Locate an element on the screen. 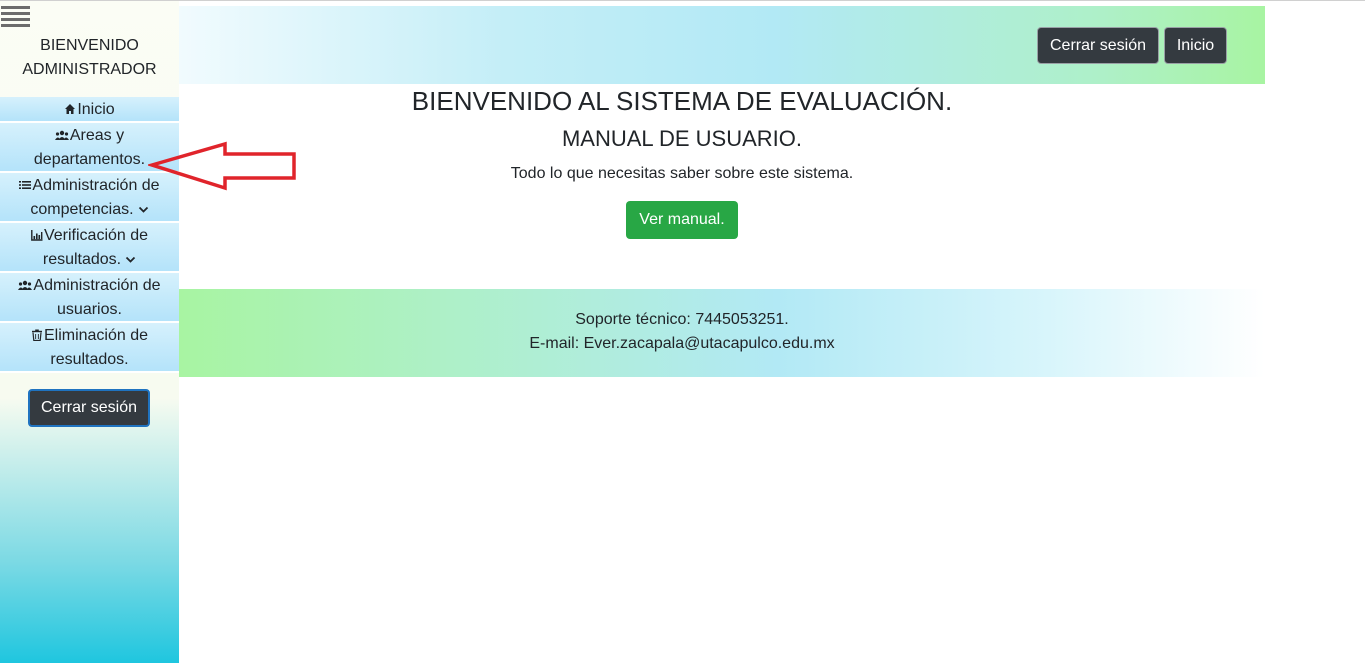 The image size is (1365, 663). welcome-line-2: ADMINISTRADOR is located at coordinates (89, 69).